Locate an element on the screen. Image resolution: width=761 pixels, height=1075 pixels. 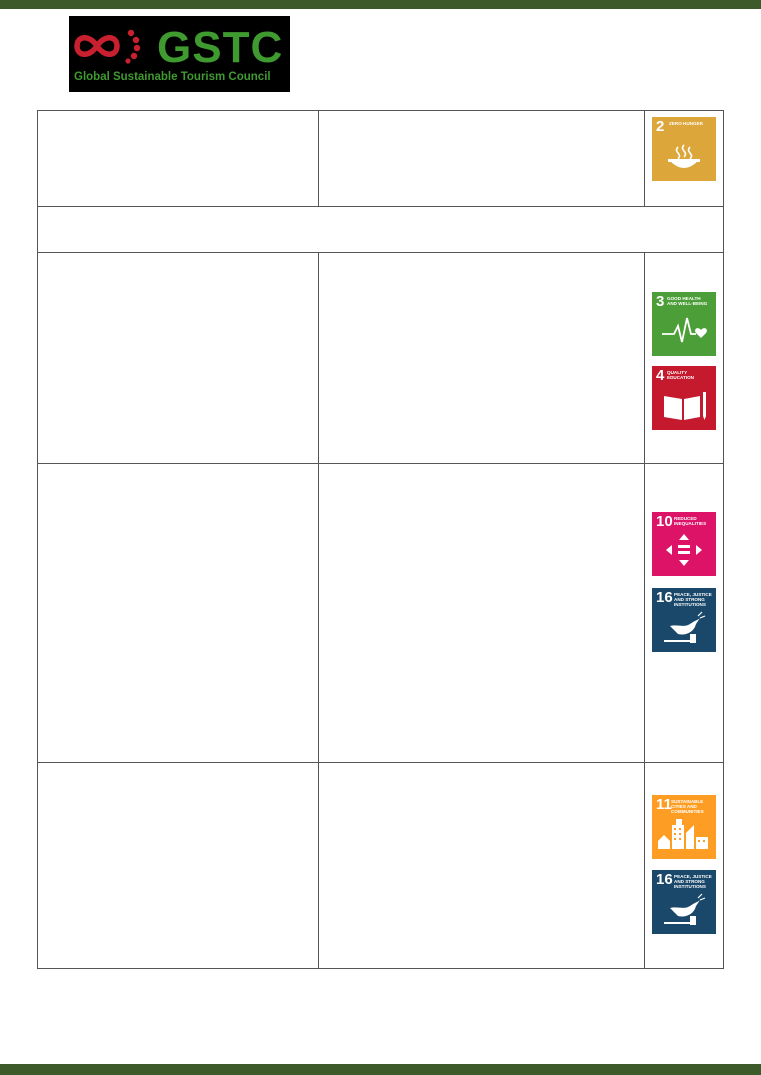
sdg-3-tile: 3 GOOD HEALTH AND WELL-BEING is located at coordinates (684, 324).